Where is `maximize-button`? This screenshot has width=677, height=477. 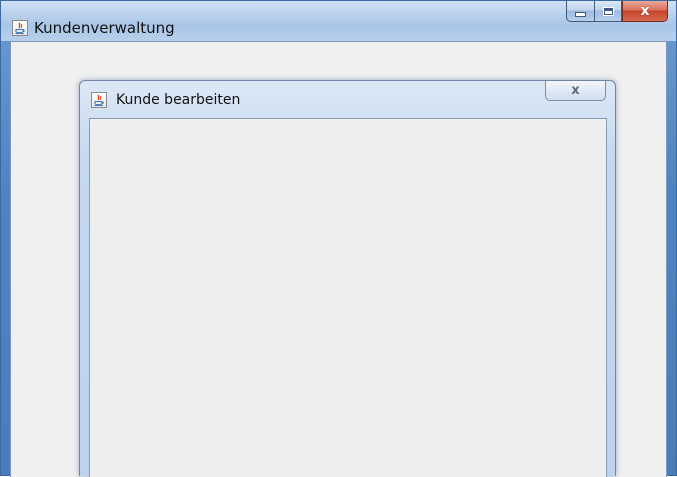
maximize-button is located at coordinates (608, 11).